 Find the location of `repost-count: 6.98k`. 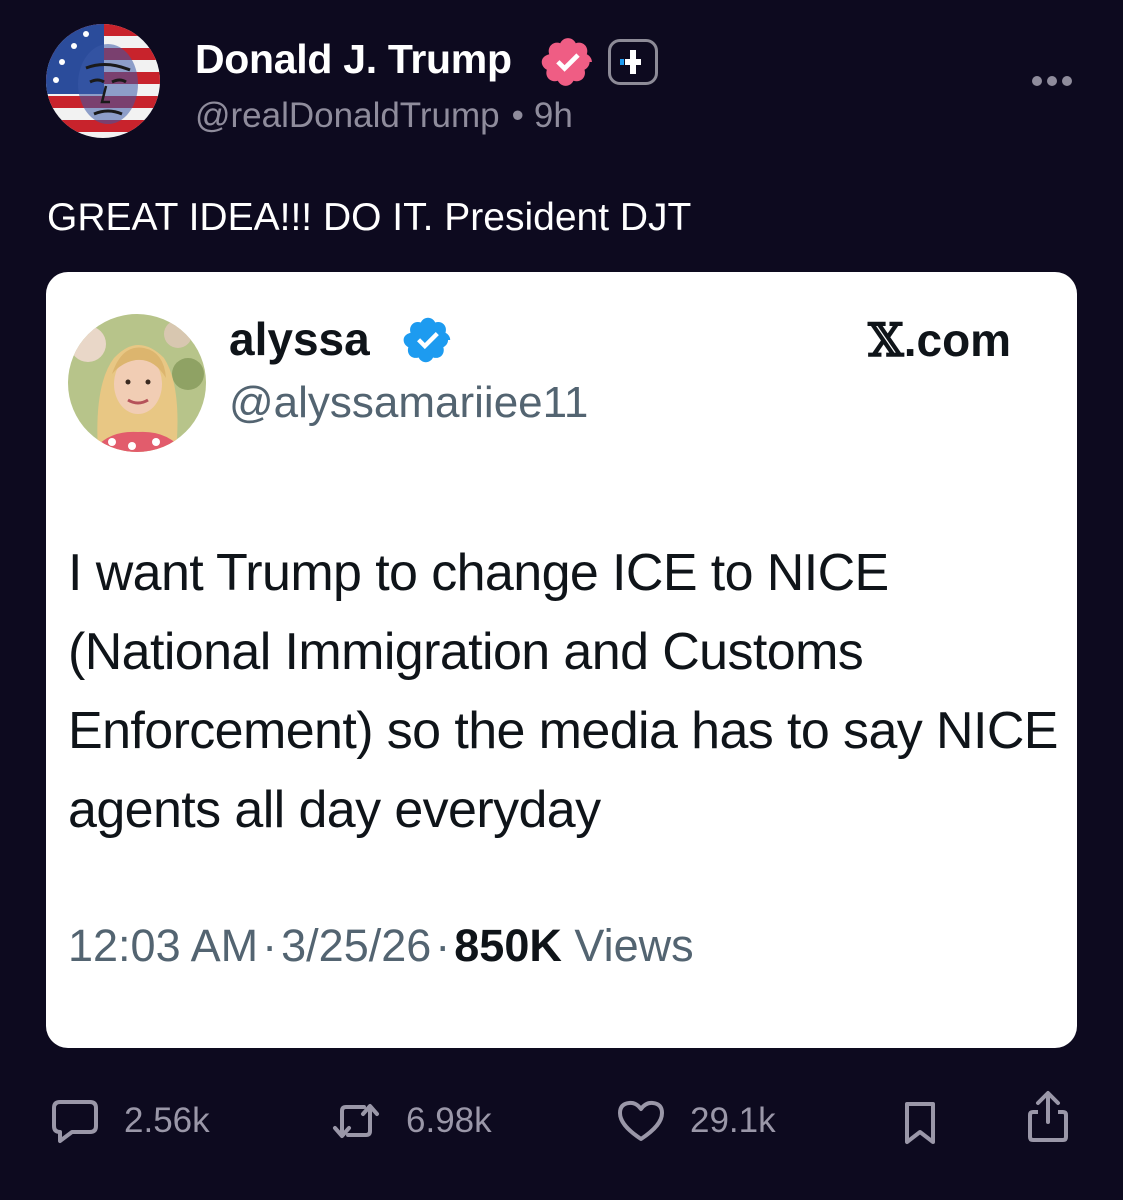

repost-count: 6.98k is located at coordinates (449, 1120).